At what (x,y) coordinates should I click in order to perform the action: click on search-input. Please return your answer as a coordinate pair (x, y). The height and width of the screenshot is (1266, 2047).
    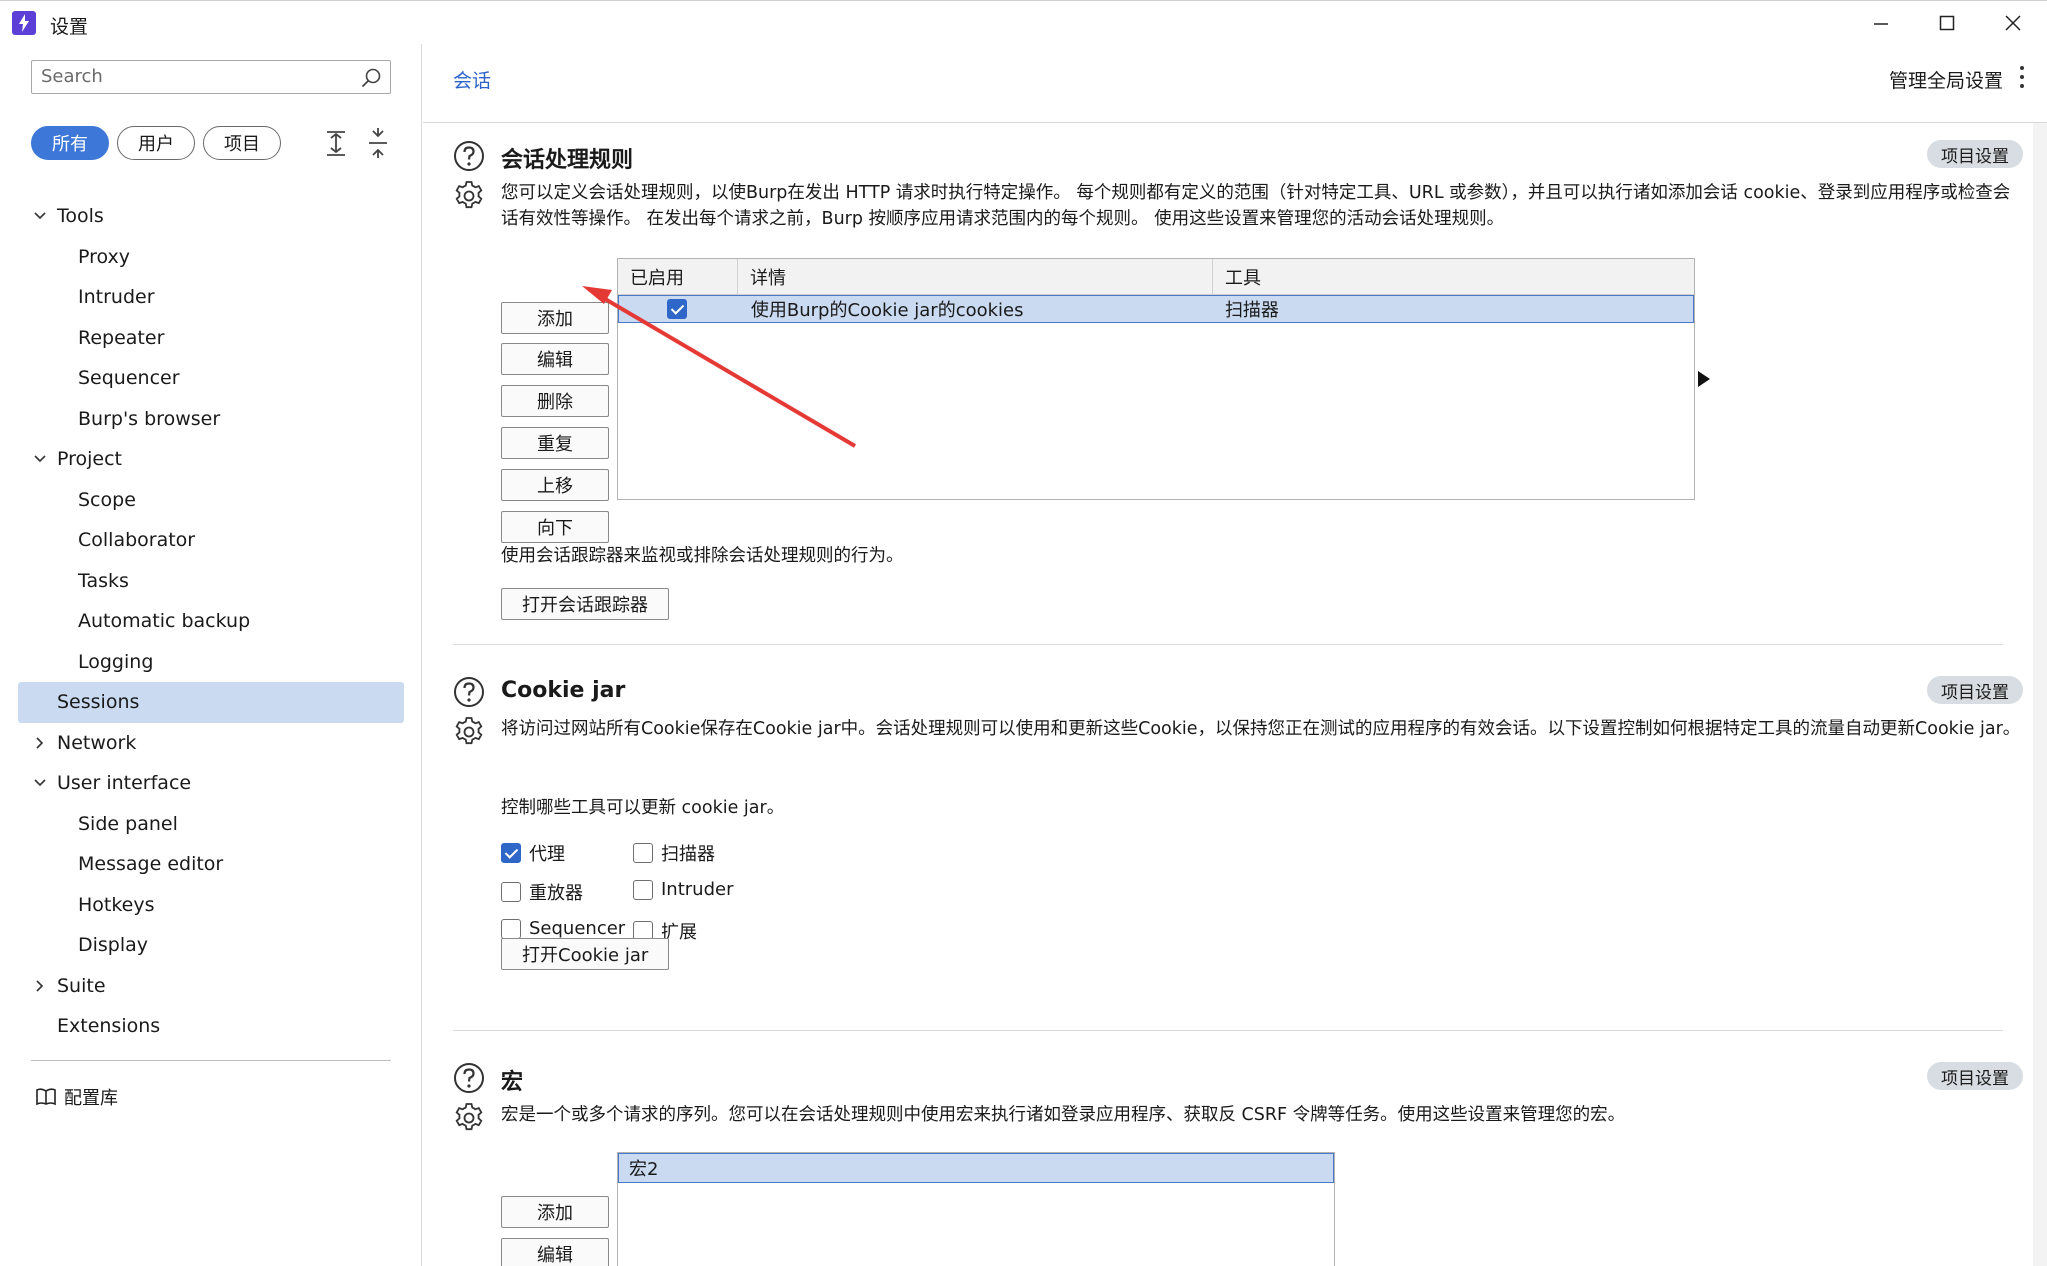
    Looking at the image, I should click on (191, 76).